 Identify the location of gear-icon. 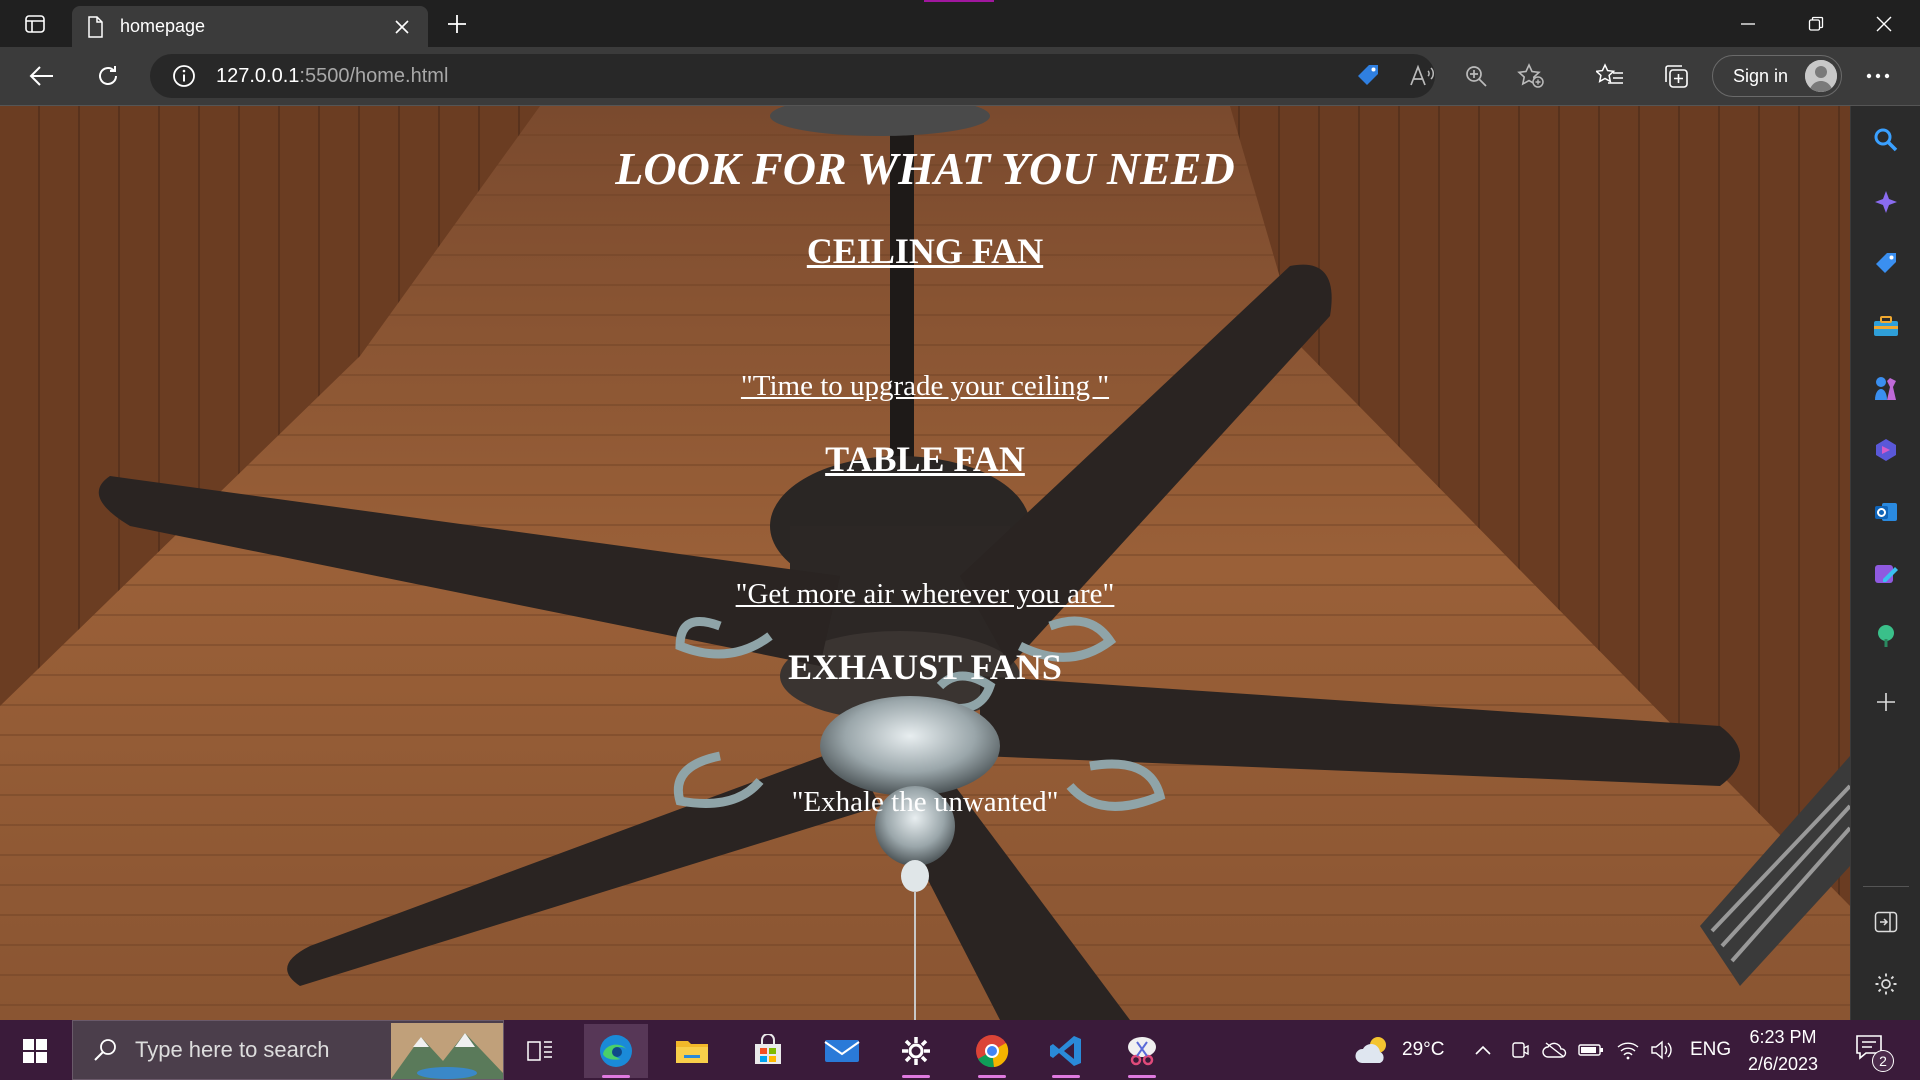
(1886, 984).